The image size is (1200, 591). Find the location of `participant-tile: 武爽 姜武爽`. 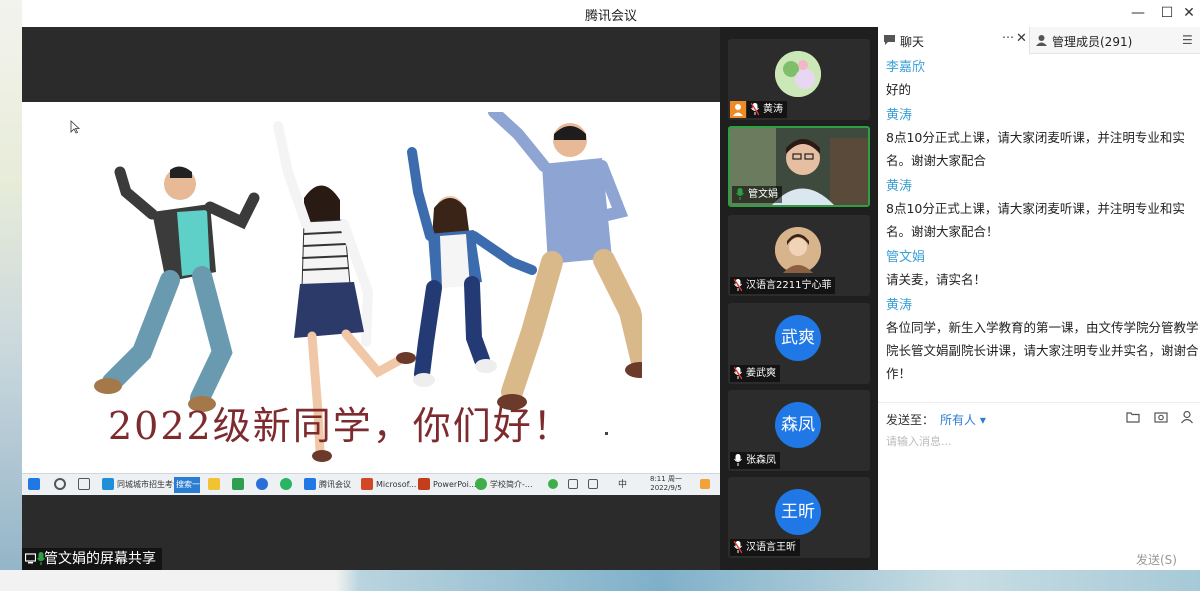

participant-tile: 武爽 姜武爽 is located at coordinates (799, 343).